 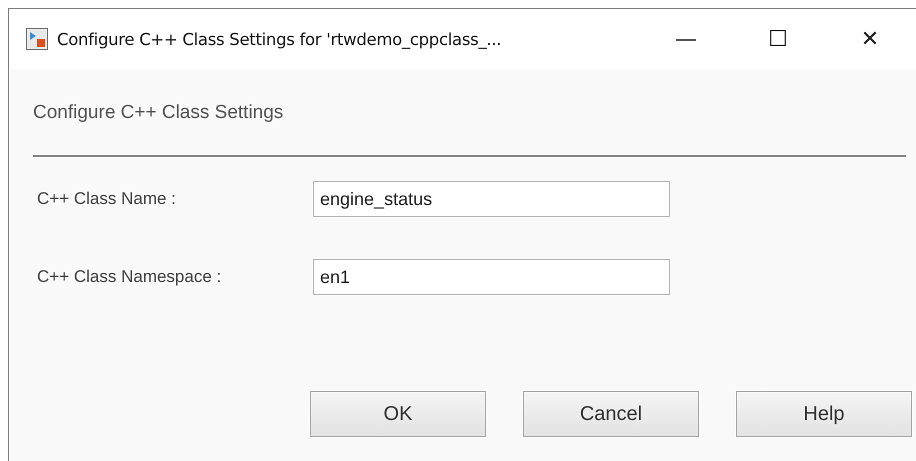 I want to click on close-button: ✕, so click(x=870, y=39).